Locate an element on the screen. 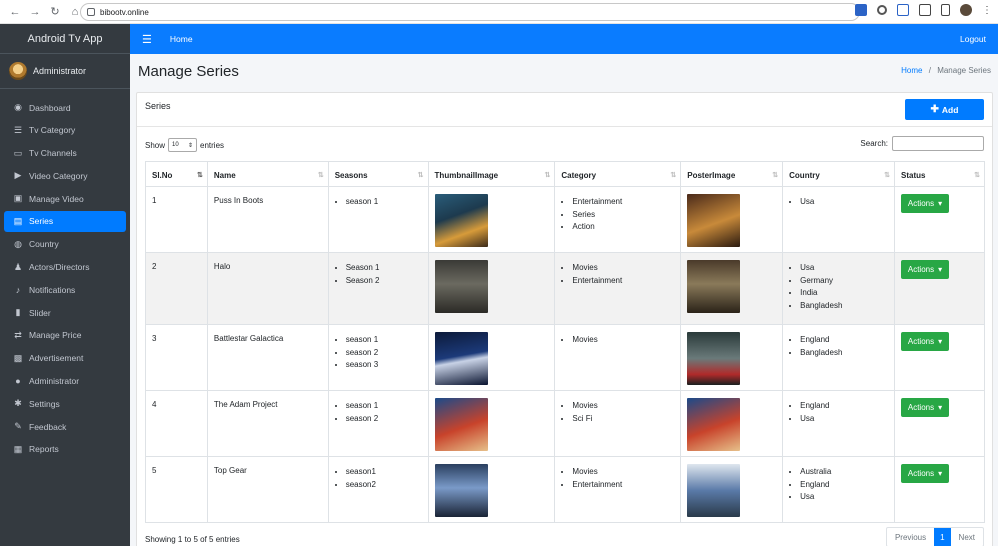 This screenshot has height=546, width=998. category-item: Entertainment is located at coordinates (623, 202).